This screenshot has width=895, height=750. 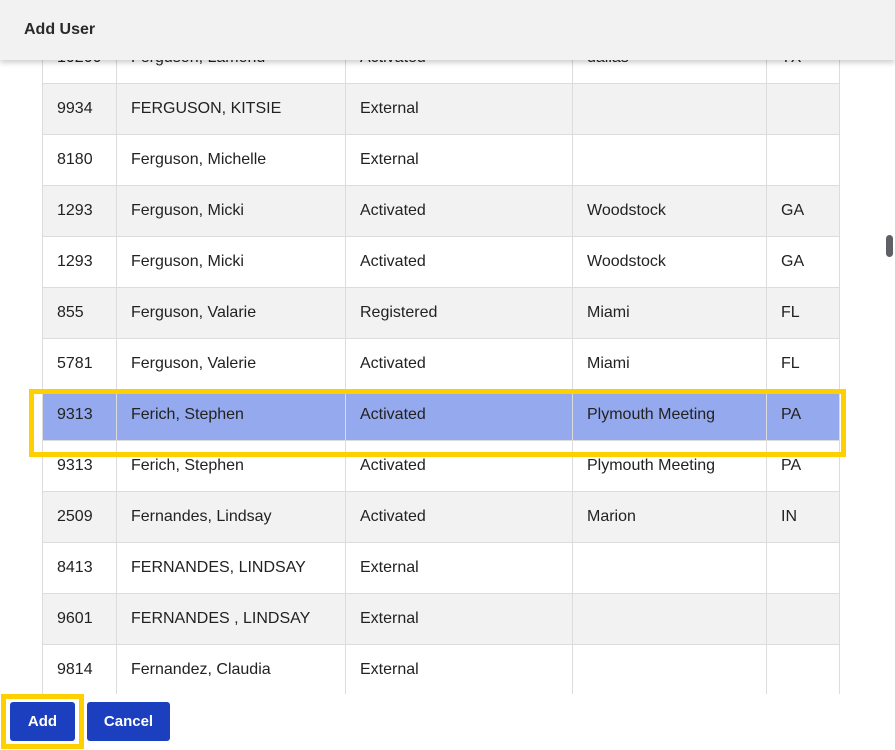 I want to click on user-id-cell: 8180, so click(x=79, y=160).